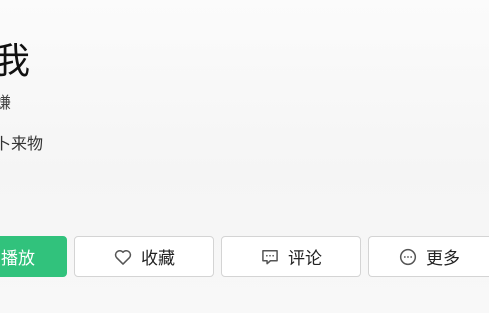 The width and height of the screenshot is (489, 313). I want to click on more-button-label: 更多, so click(443, 259).